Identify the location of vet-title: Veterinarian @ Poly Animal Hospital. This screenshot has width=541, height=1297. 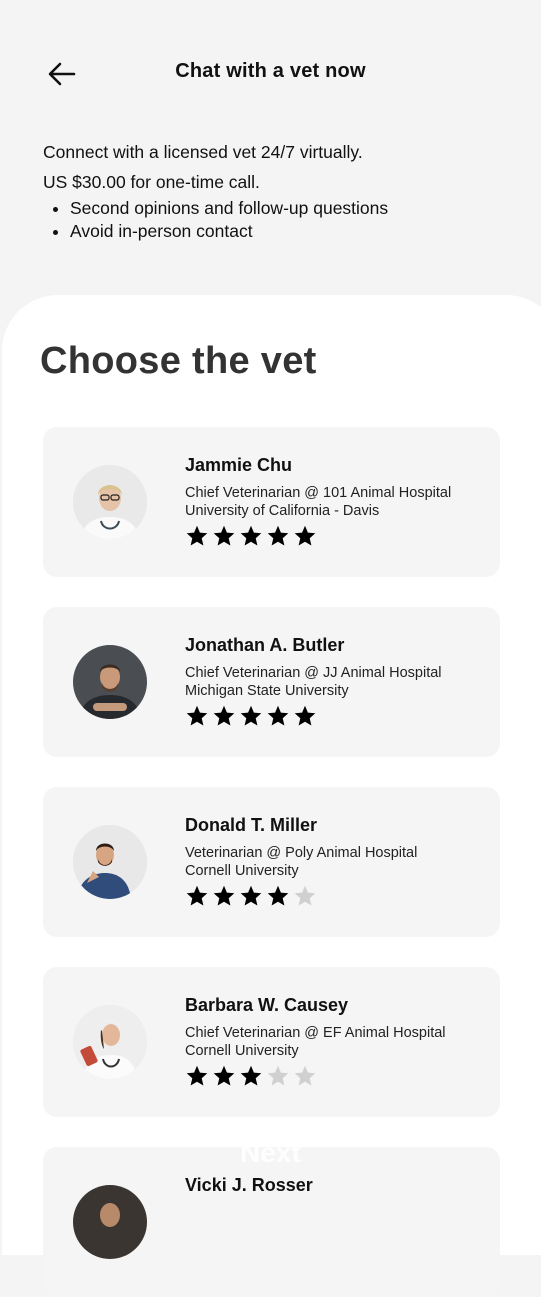
(301, 853).